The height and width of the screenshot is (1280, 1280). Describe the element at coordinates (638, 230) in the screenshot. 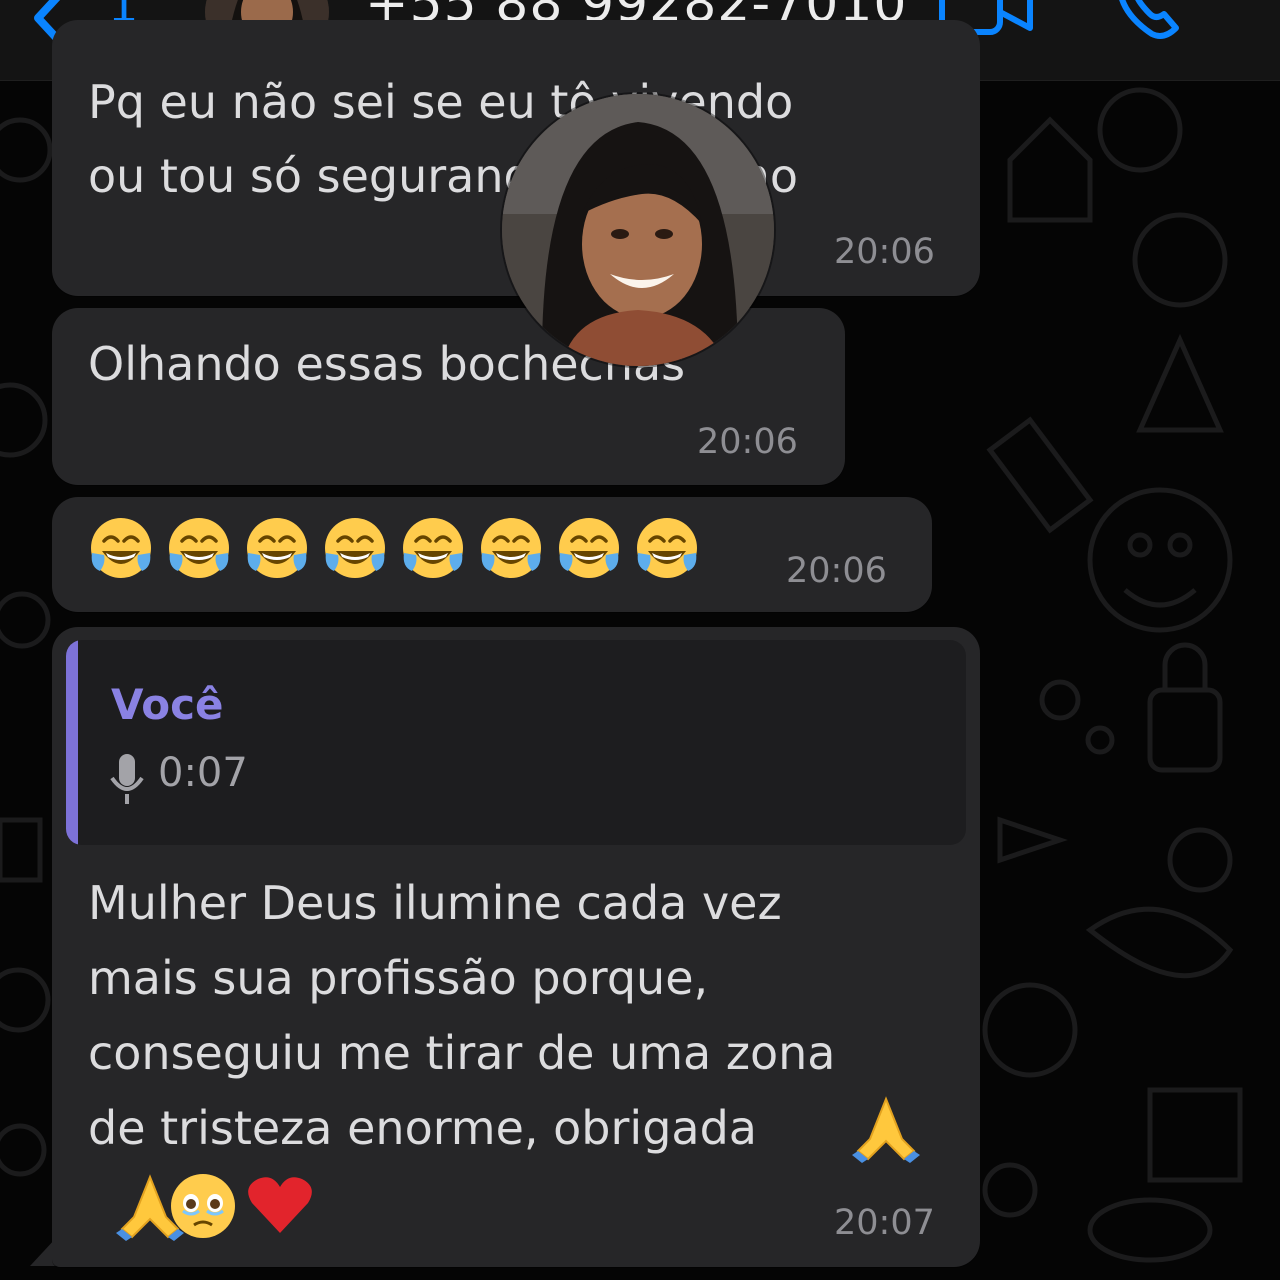

I see `profile-photo-popup` at that location.